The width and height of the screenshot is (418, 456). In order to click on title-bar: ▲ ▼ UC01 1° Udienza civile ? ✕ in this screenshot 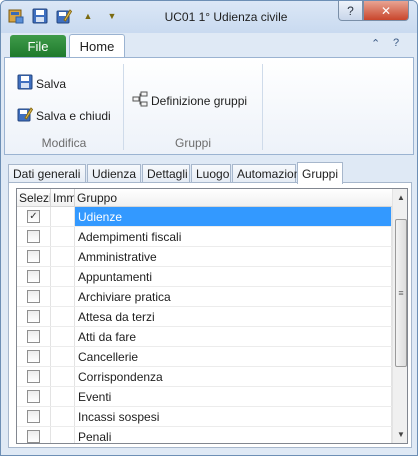, I will do `click(209, 17)`.